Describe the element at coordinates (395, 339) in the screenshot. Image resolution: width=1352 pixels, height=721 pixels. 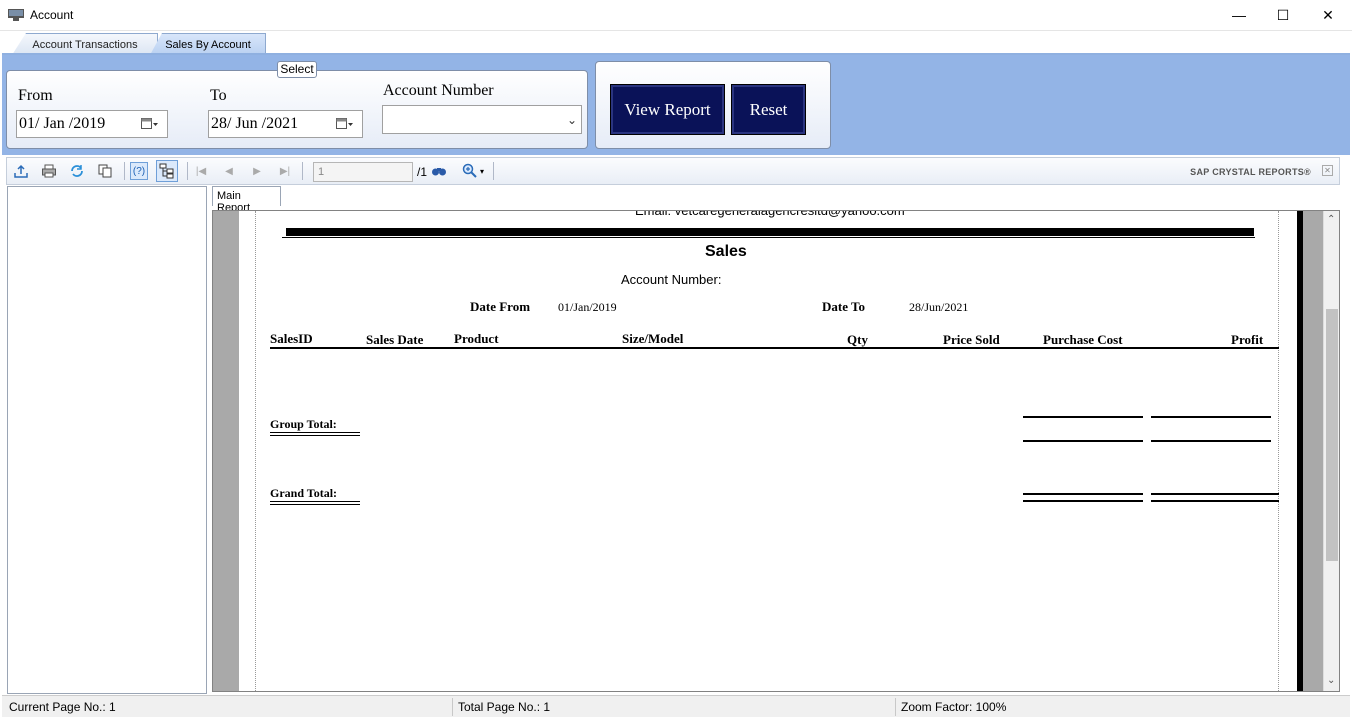
I see `column-header: Sales Date` at that location.